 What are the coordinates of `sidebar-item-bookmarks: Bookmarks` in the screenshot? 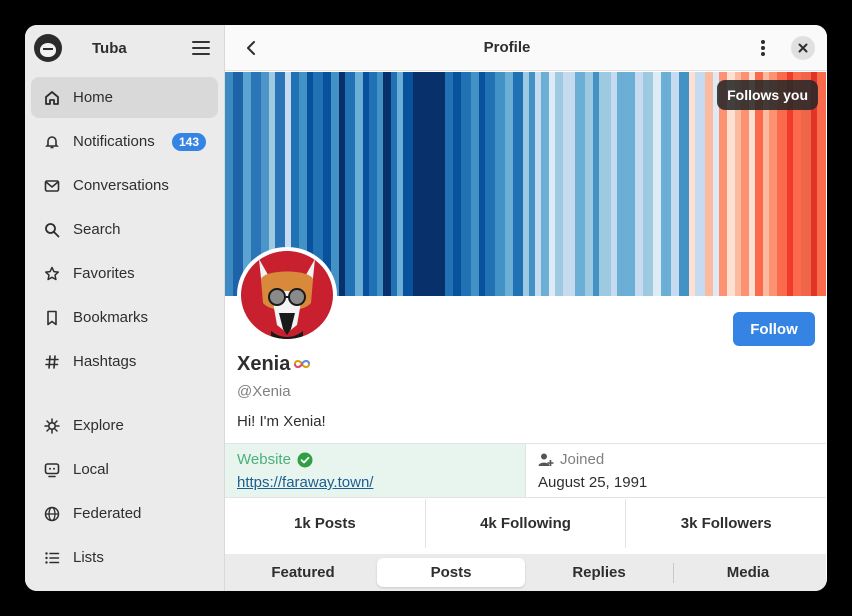 It's located at (124, 317).